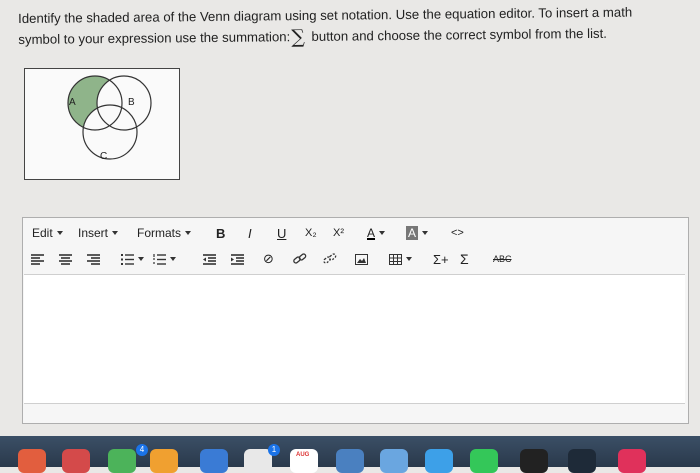 This screenshot has height=473, width=700. Describe the element at coordinates (354, 412) in the screenshot. I see `editor-status-bar` at that location.